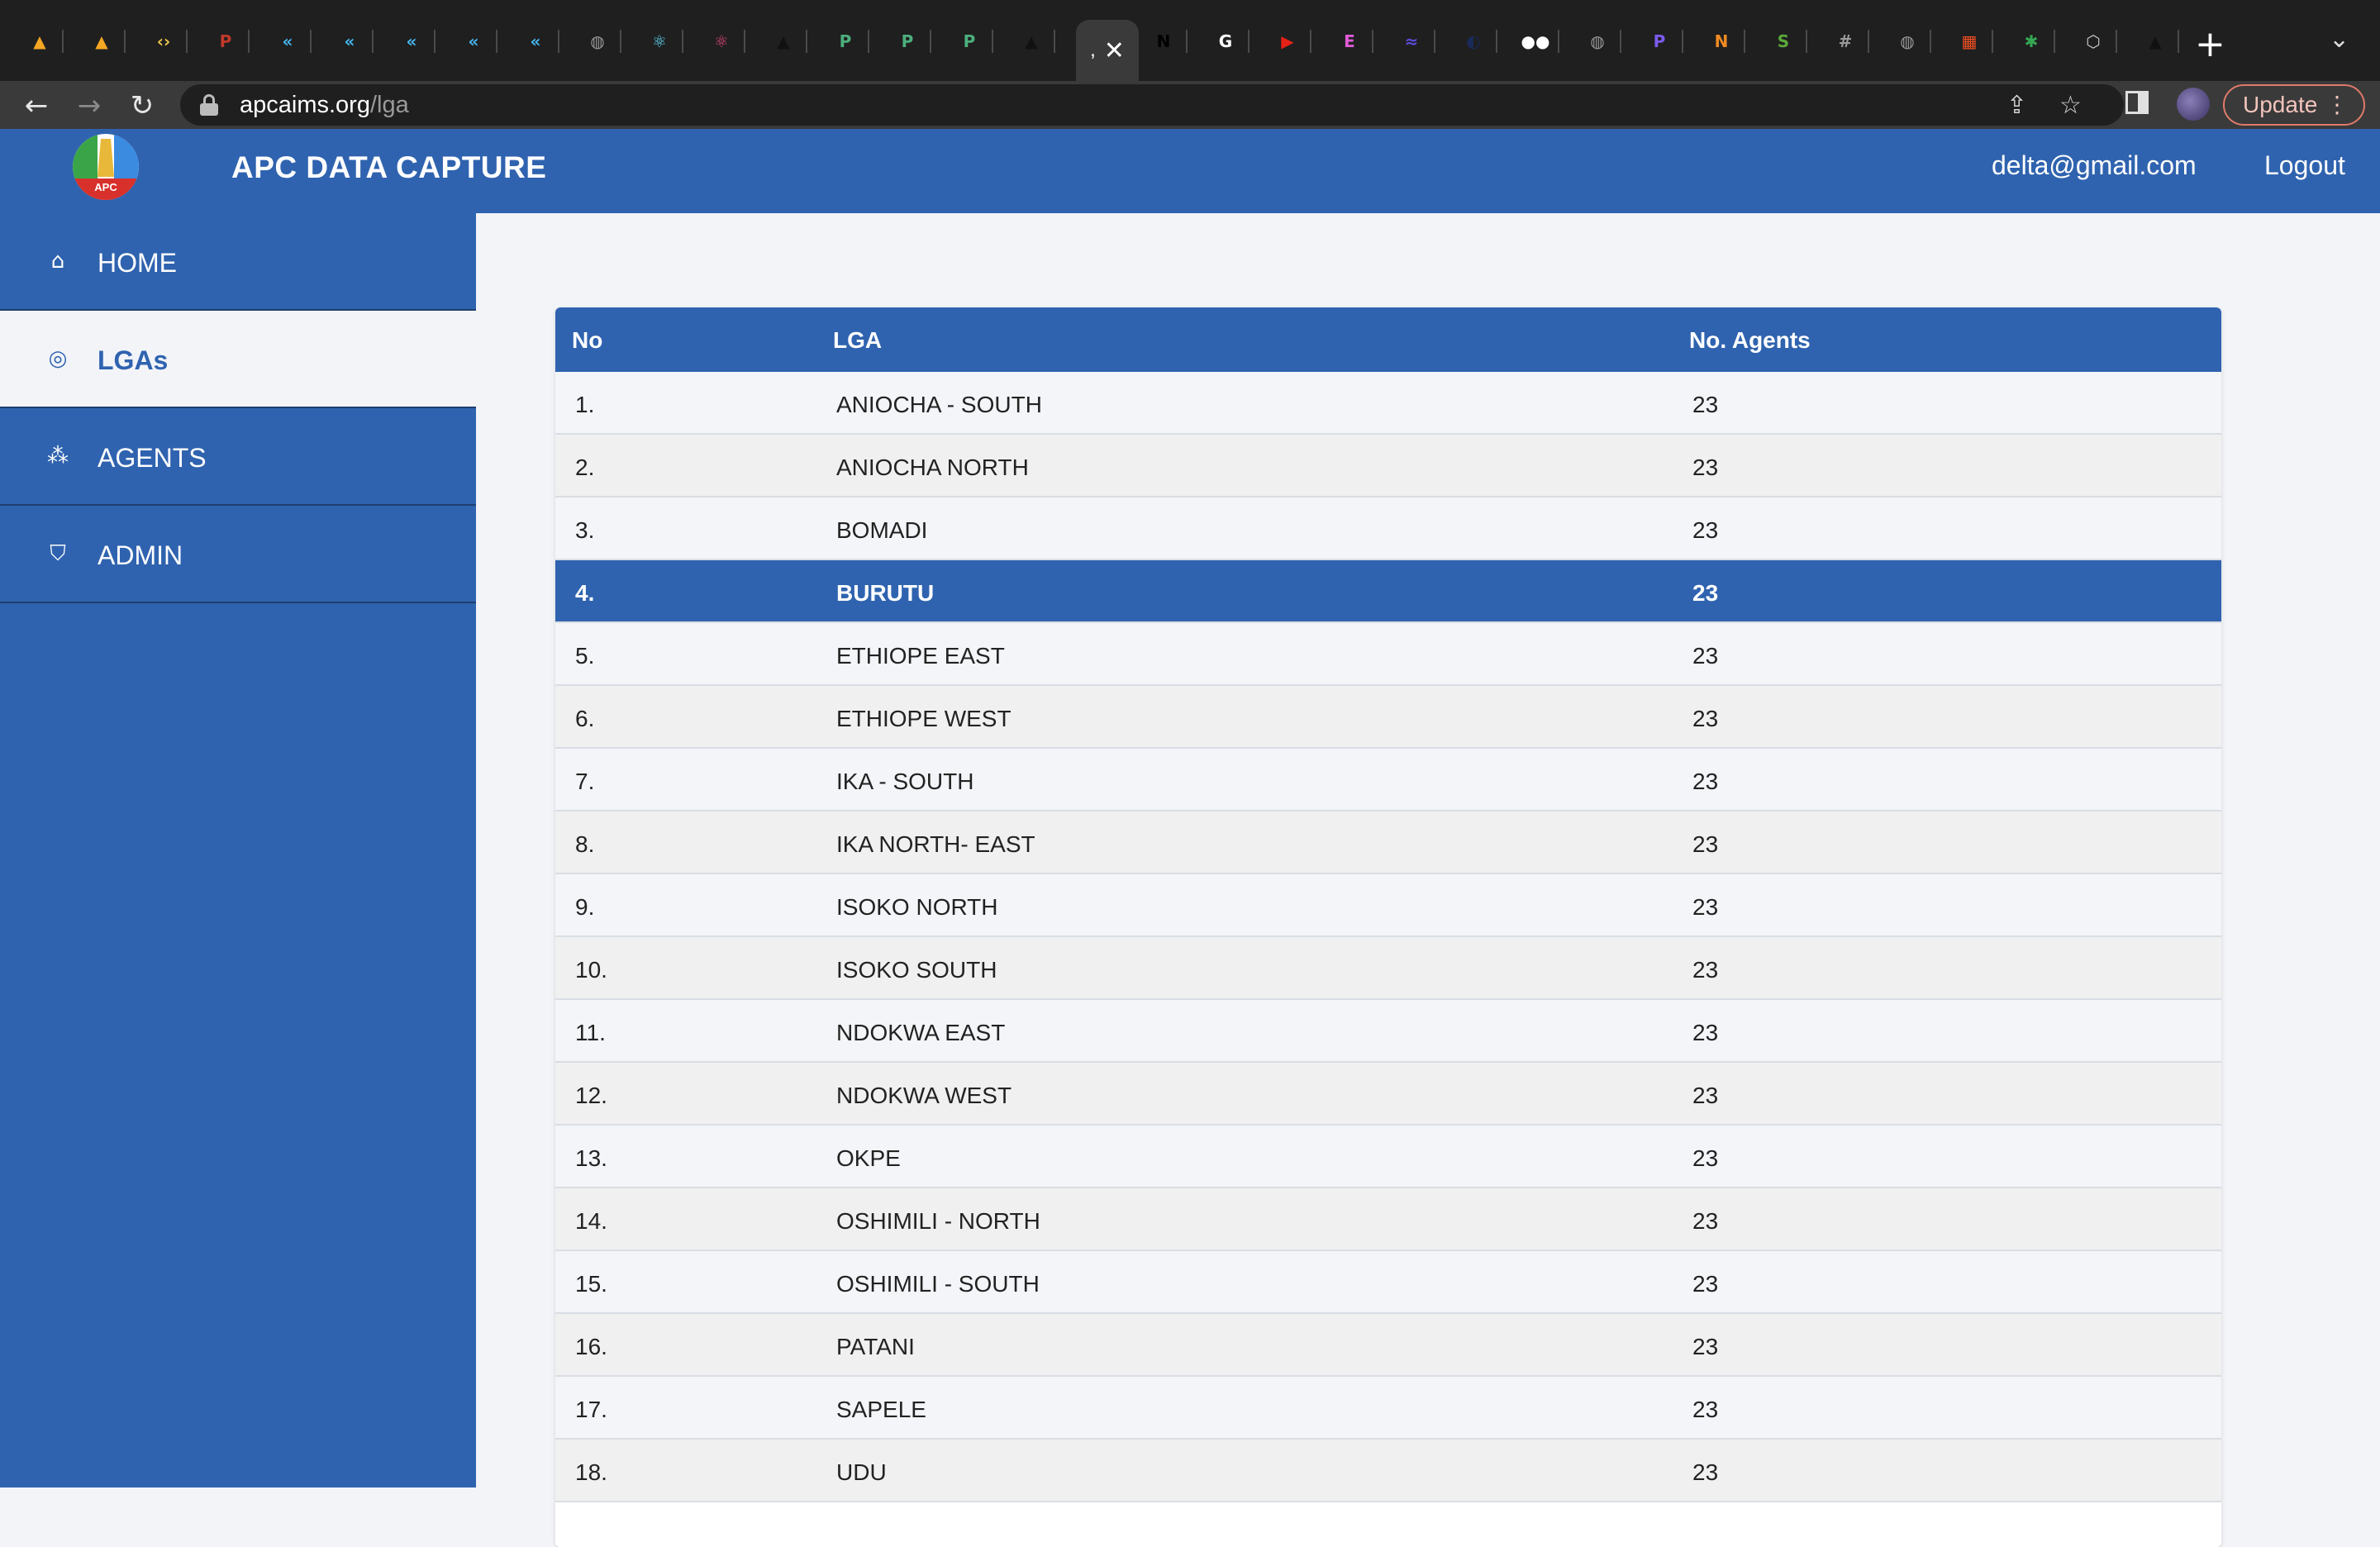 This screenshot has width=2380, height=1547. What do you see at coordinates (2210, 44) in the screenshot?
I see `new-tab-button: +` at bounding box center [2210, 44].